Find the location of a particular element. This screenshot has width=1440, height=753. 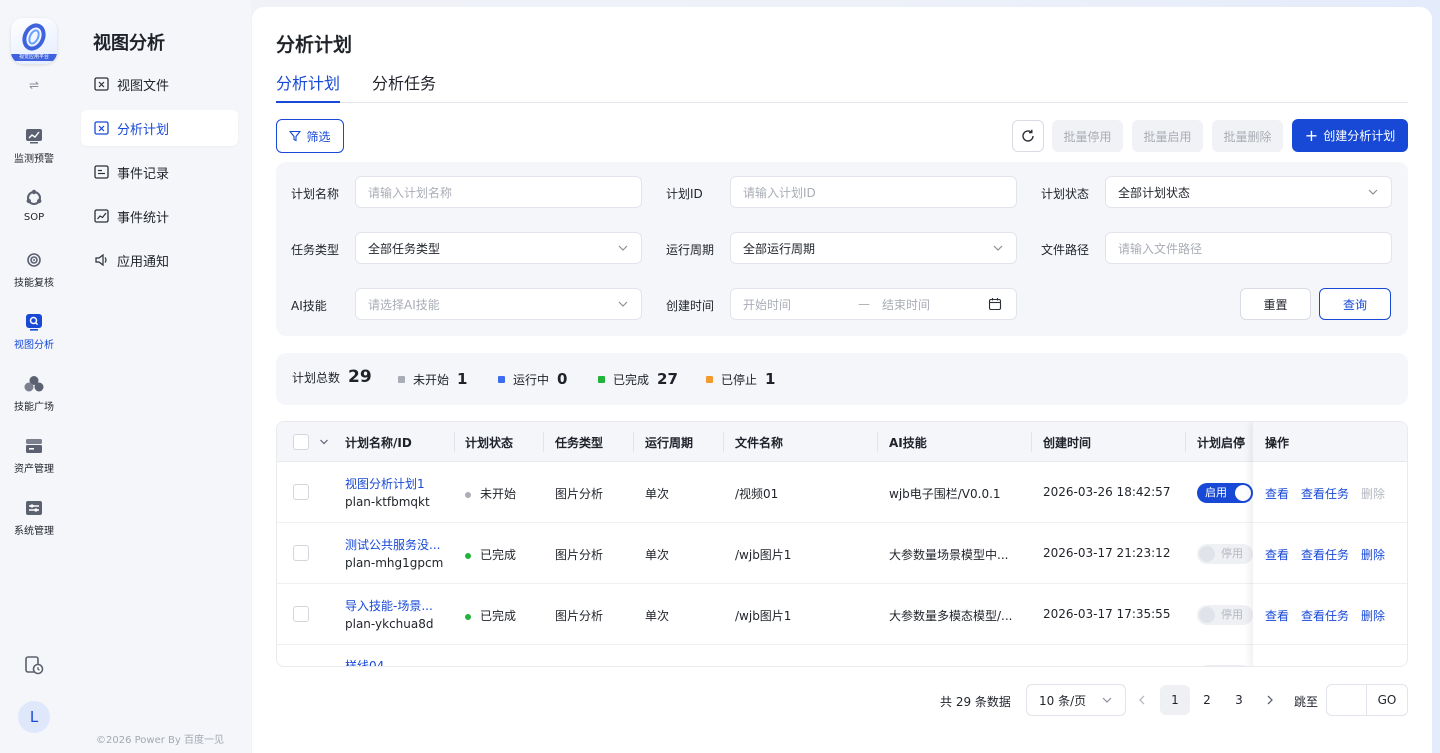

collapse-toggle-icon: ⇌ is located at coordinates (34, 85).